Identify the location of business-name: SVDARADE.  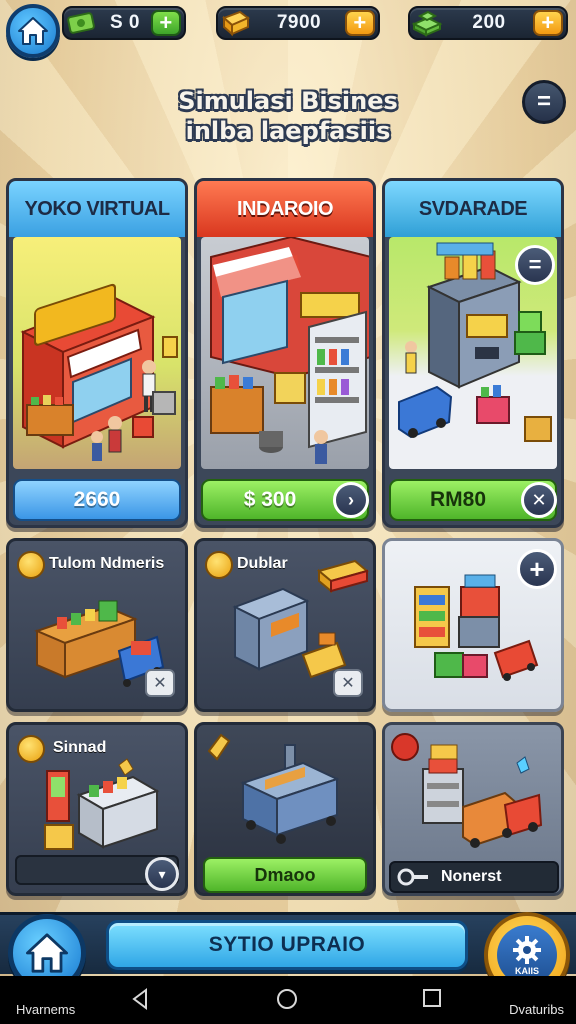
(473, 209).